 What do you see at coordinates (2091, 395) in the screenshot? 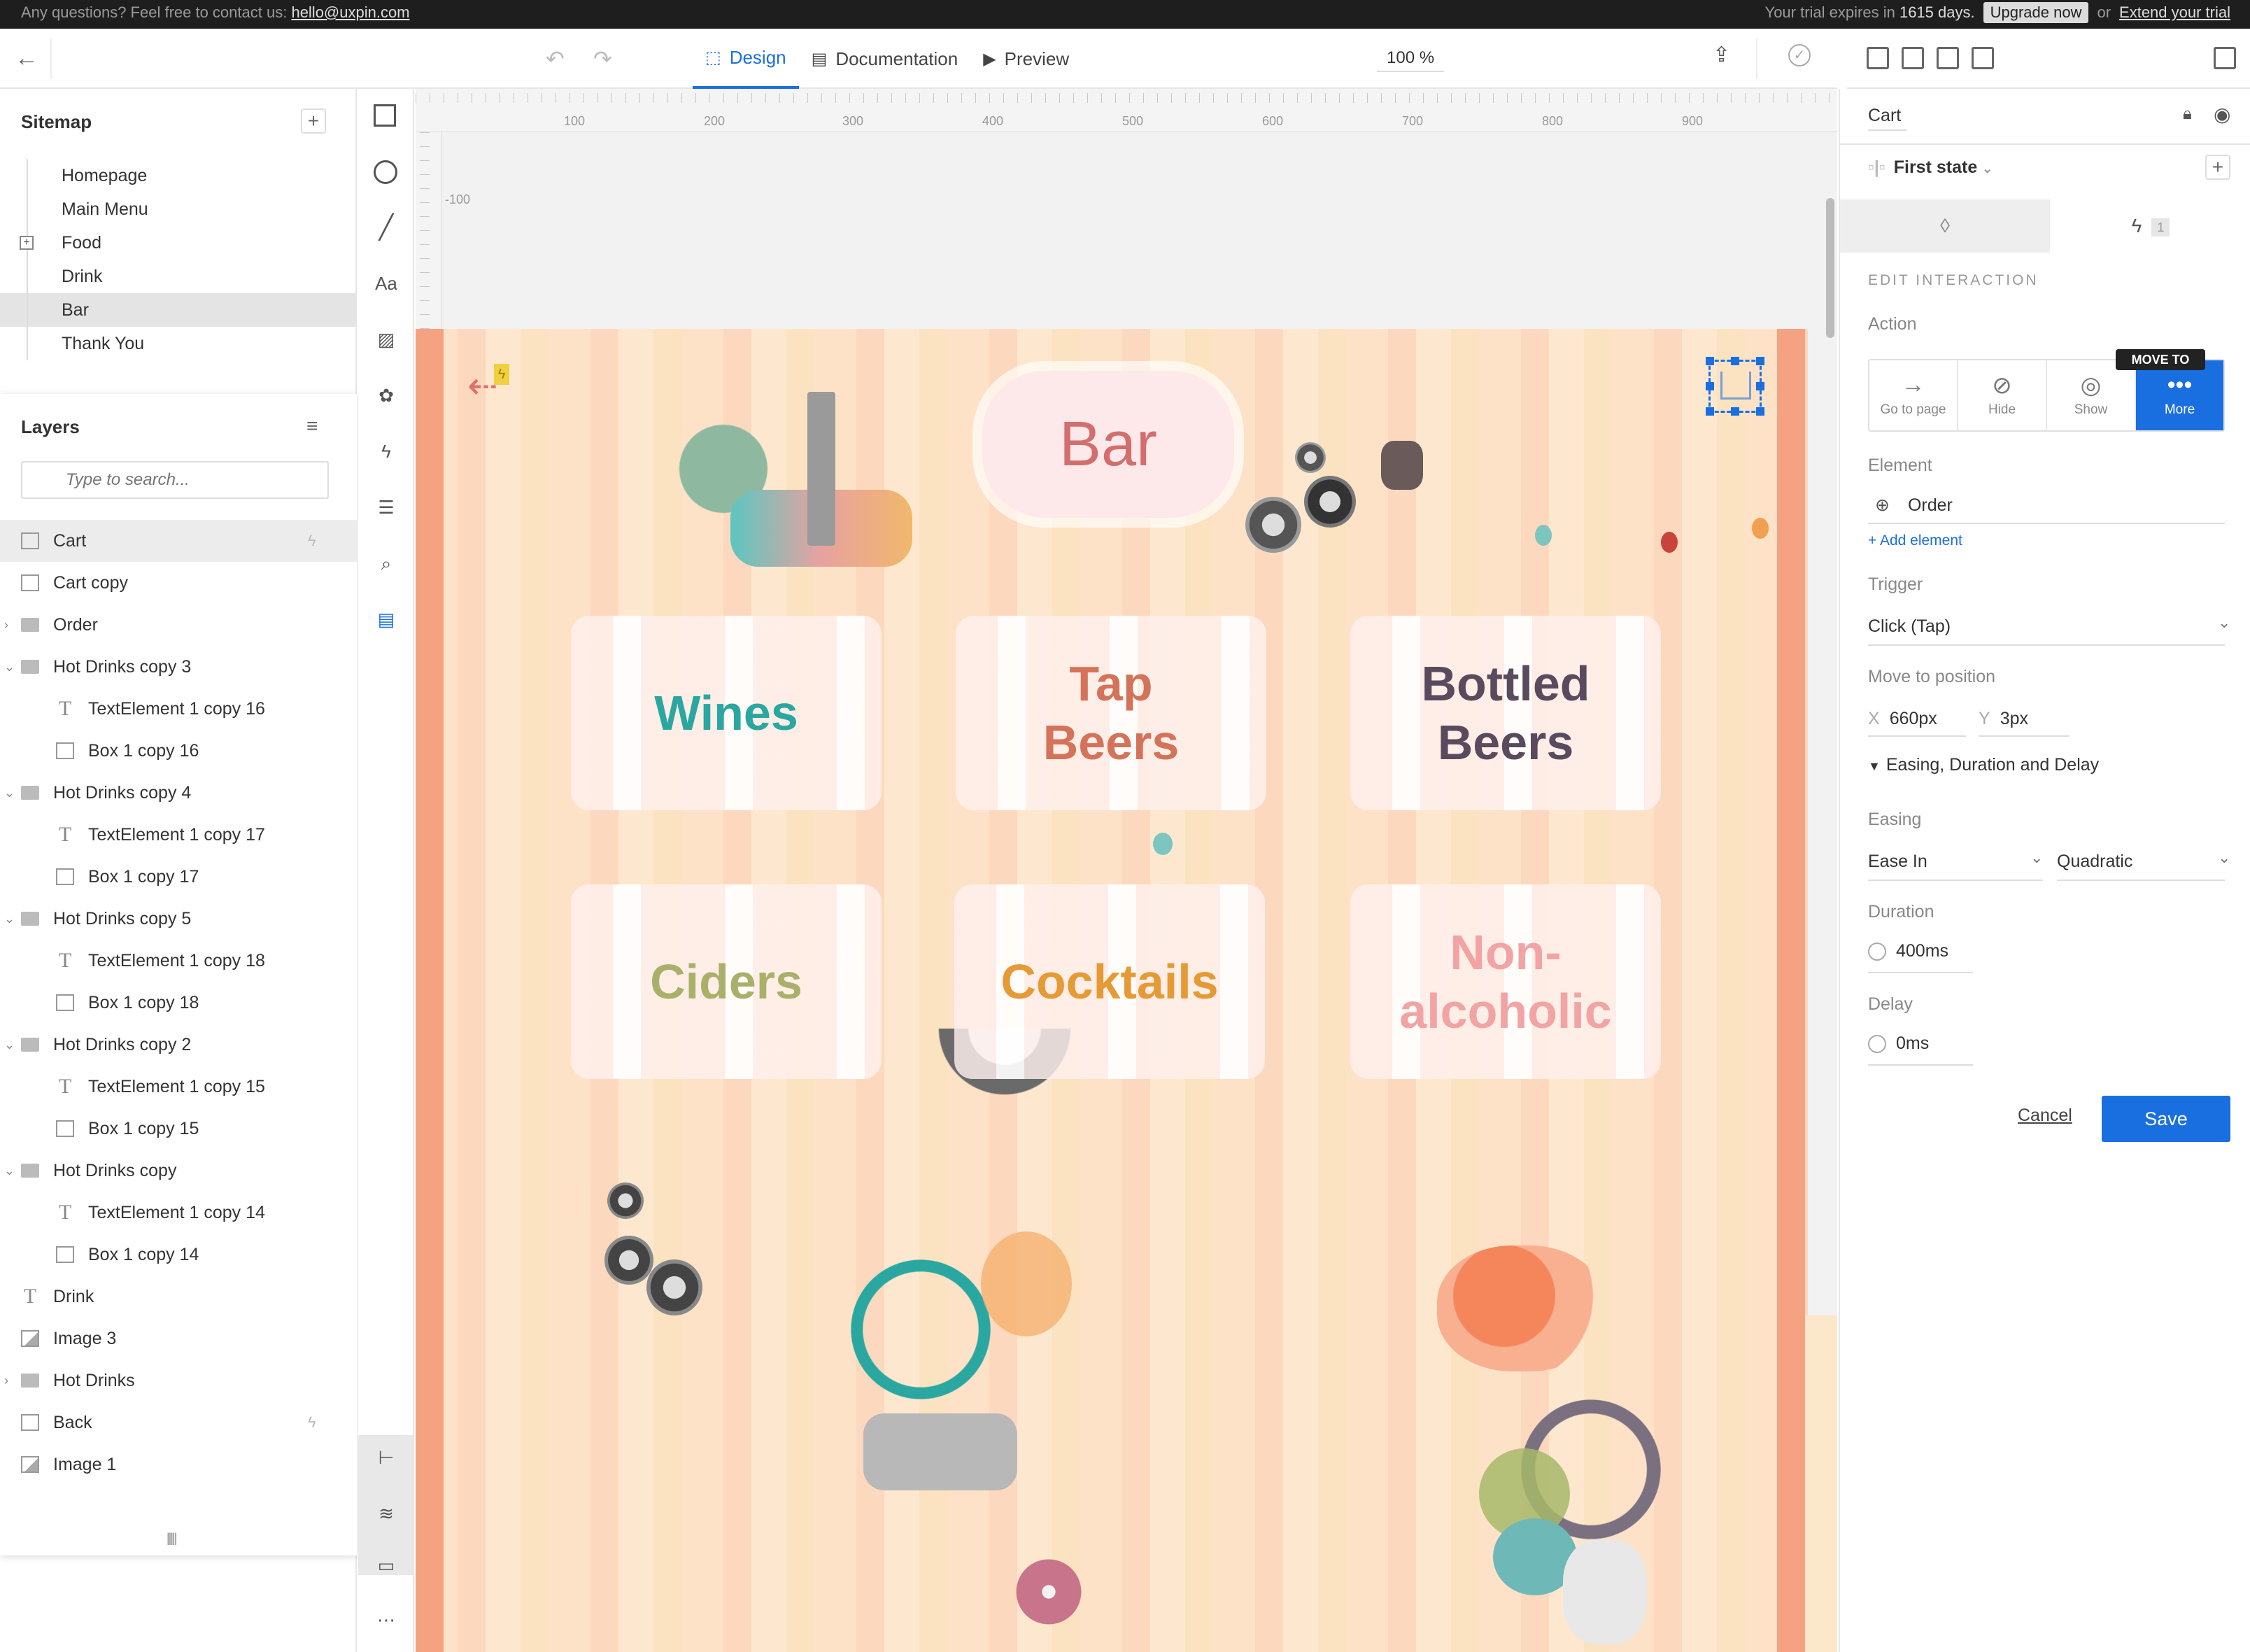
I see `action-show: ◎ Show` at bounding box center [2091, 395].